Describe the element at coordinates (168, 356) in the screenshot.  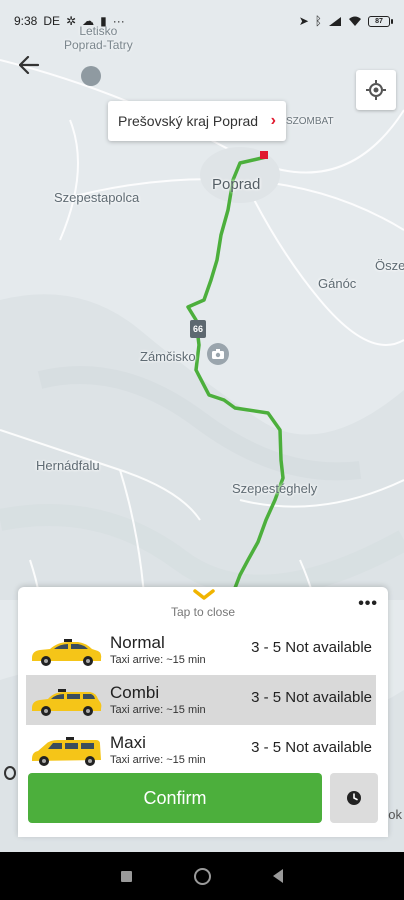
I see `place-zamcisko: Zámčisko` at that location.